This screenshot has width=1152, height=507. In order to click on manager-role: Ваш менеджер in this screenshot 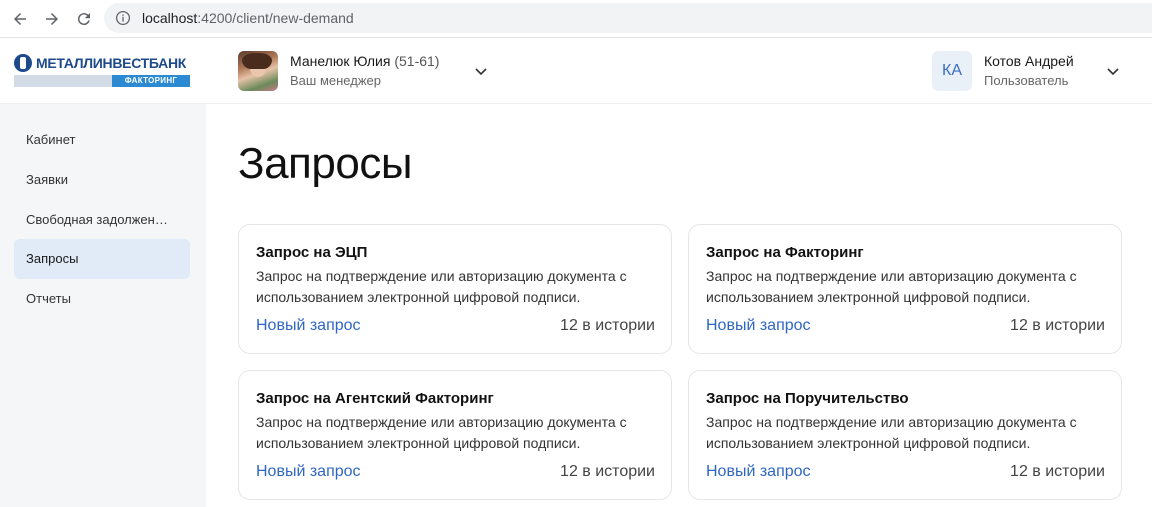, I will do `click(335, 80)`.